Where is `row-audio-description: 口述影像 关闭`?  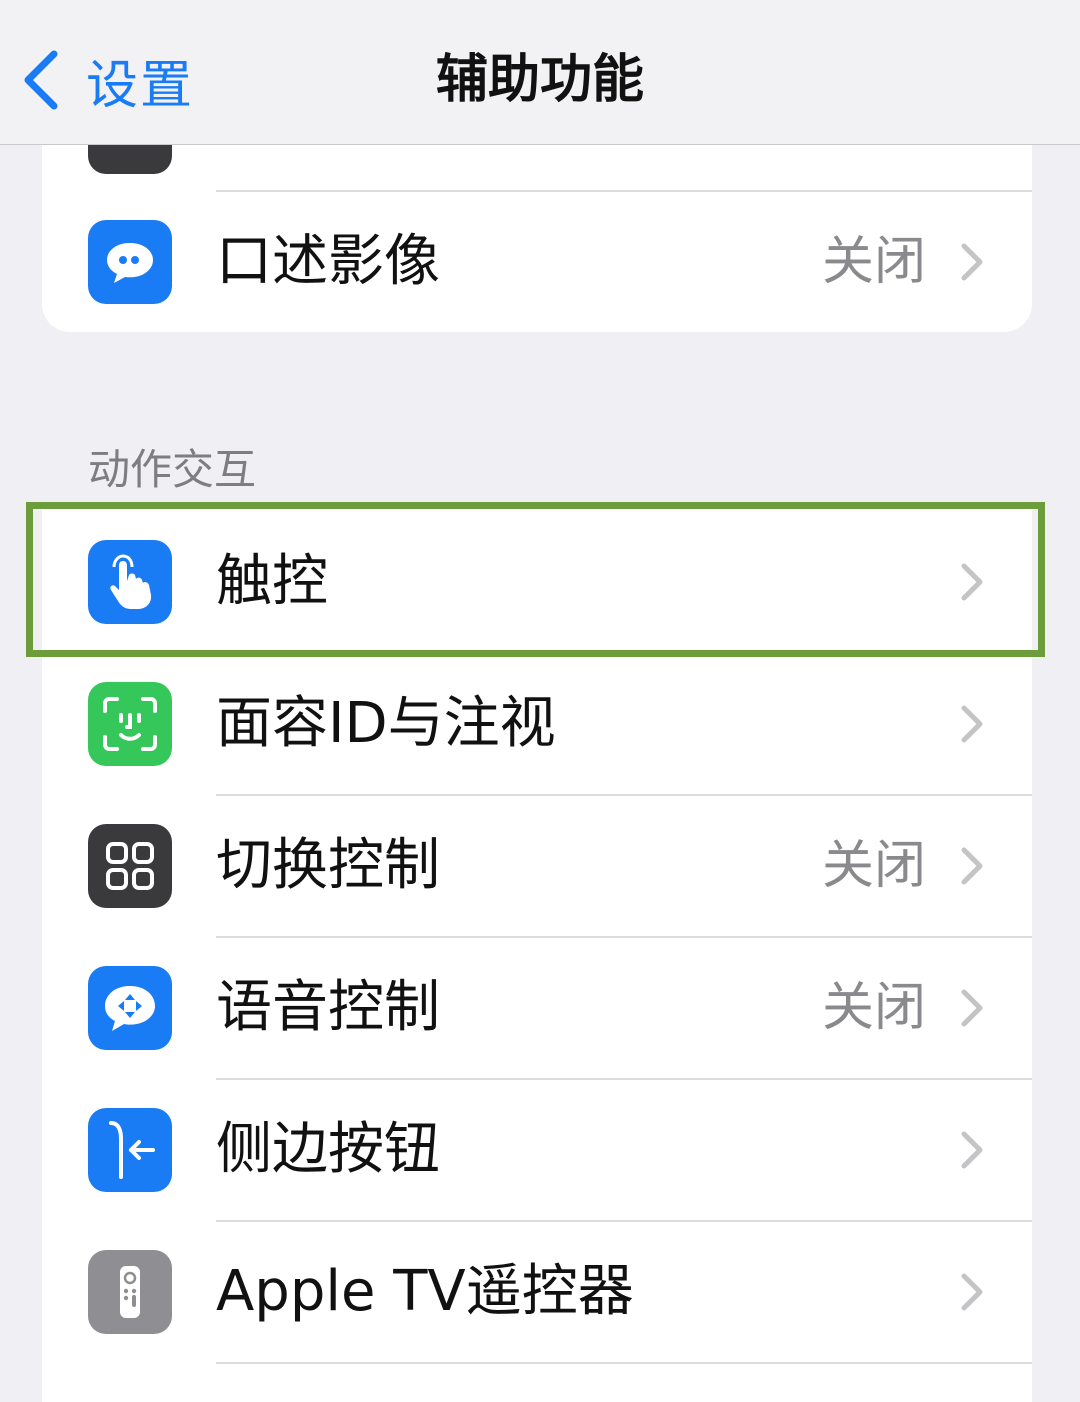
row-audio-description: 口述影像 关闭 is located at coordinates (537, 262).